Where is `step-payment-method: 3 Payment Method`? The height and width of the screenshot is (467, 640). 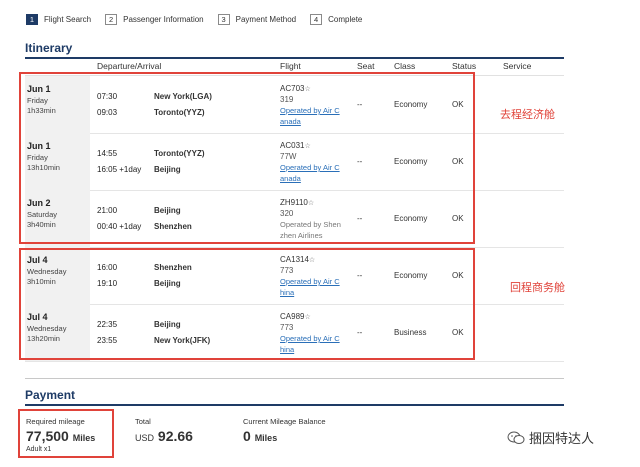 step-payment-method: 3 Payment Method is located at coordinates (257, 19).